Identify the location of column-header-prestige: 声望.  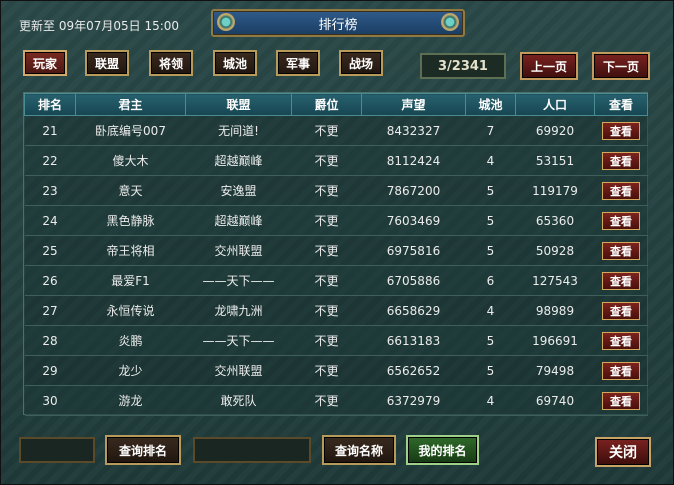
(413, 104).